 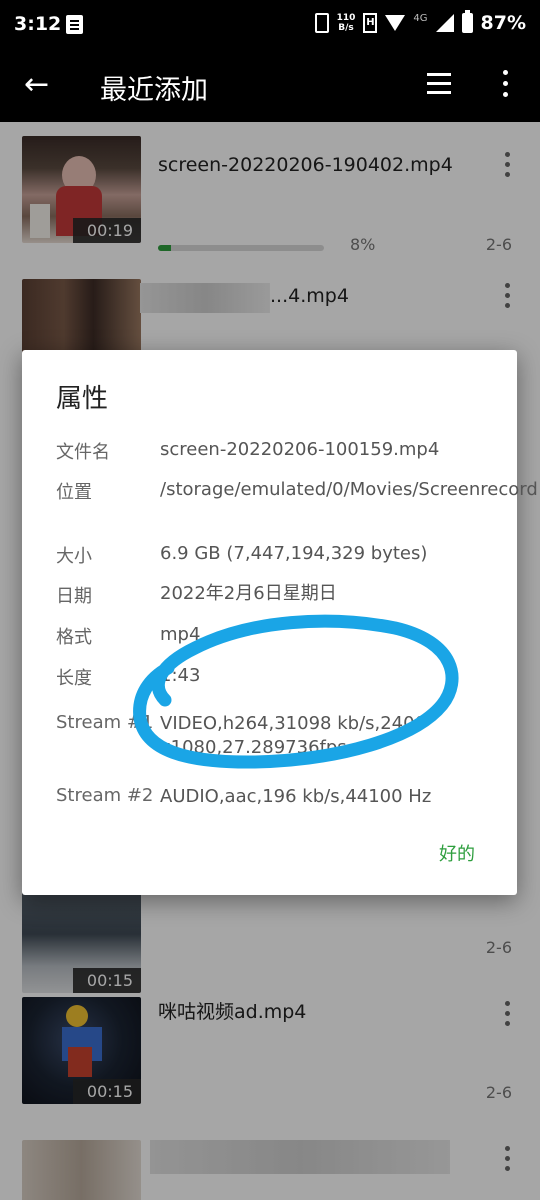 I want to click on property-label-date: 日期, so click(x=74, y=596).